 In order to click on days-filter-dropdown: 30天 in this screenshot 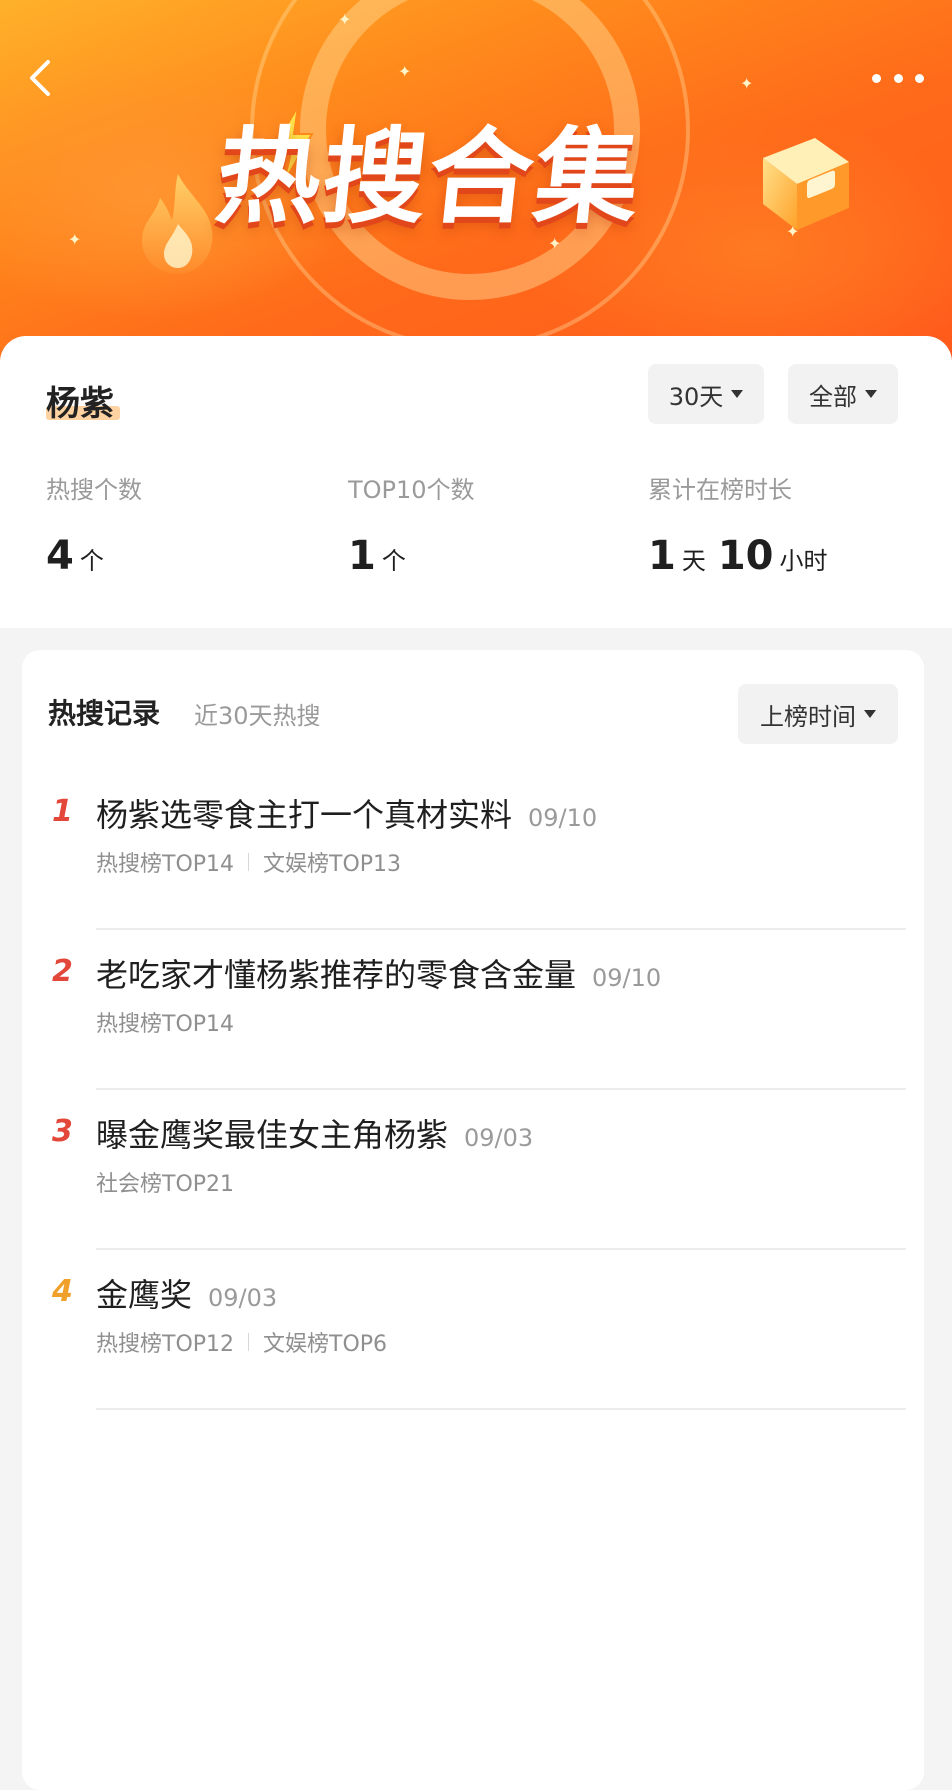, I will do `click(706, 394)`.